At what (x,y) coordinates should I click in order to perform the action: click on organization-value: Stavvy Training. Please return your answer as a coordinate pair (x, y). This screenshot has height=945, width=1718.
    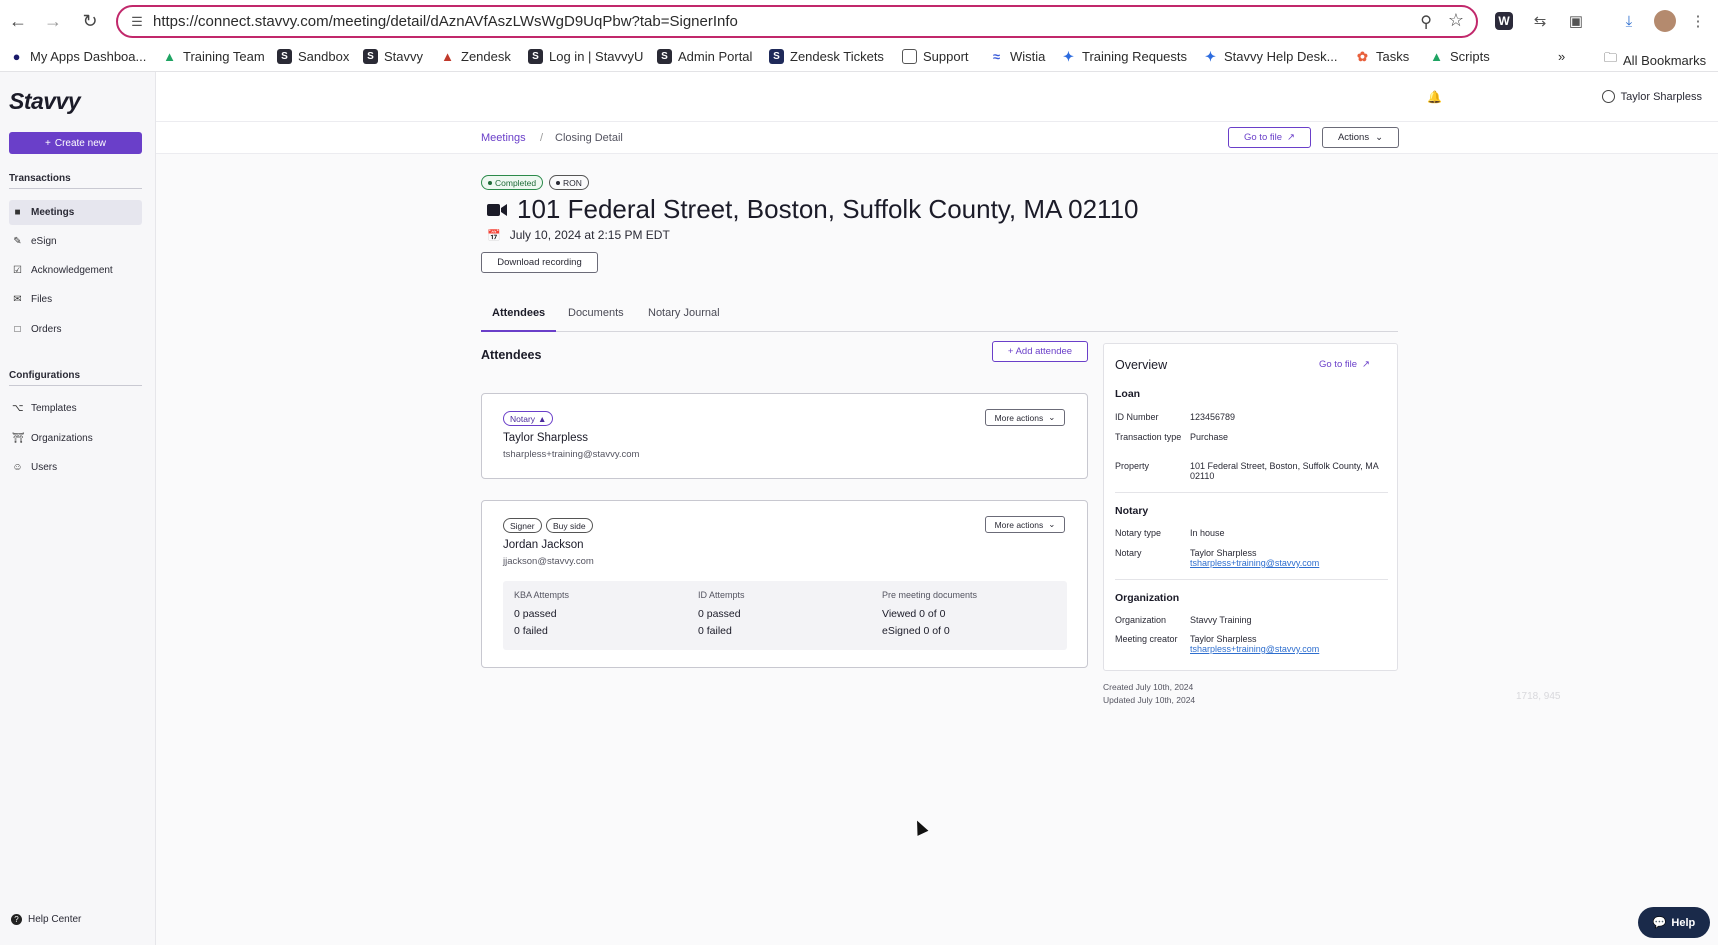
    Looking at the image, I should click on (1221, 620).